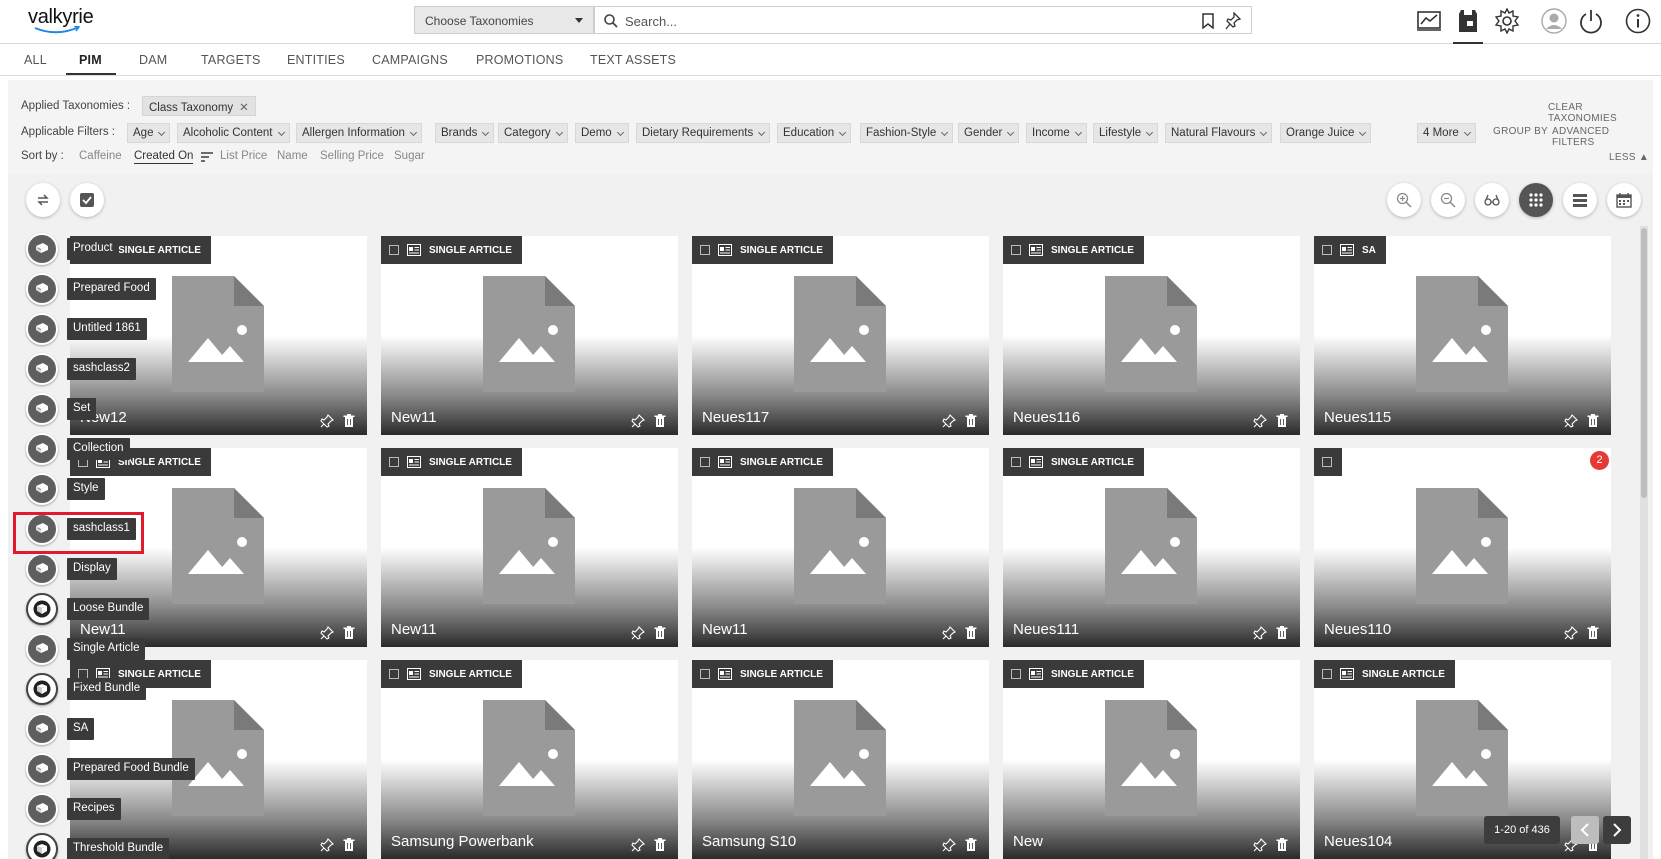 The width and height of the screenshot is (1661, 859). I want to click on zoom-out-button, so click(1448, 200).